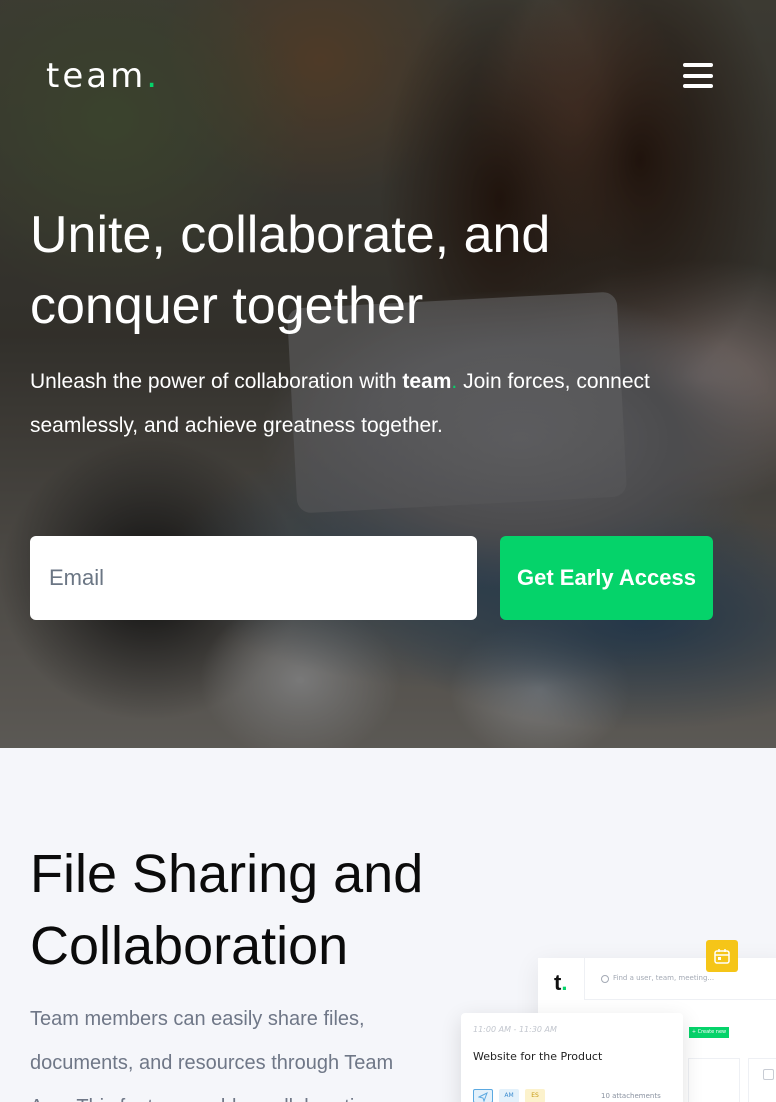  I want to click on hamburger-menu-icon, so click(698, 75).